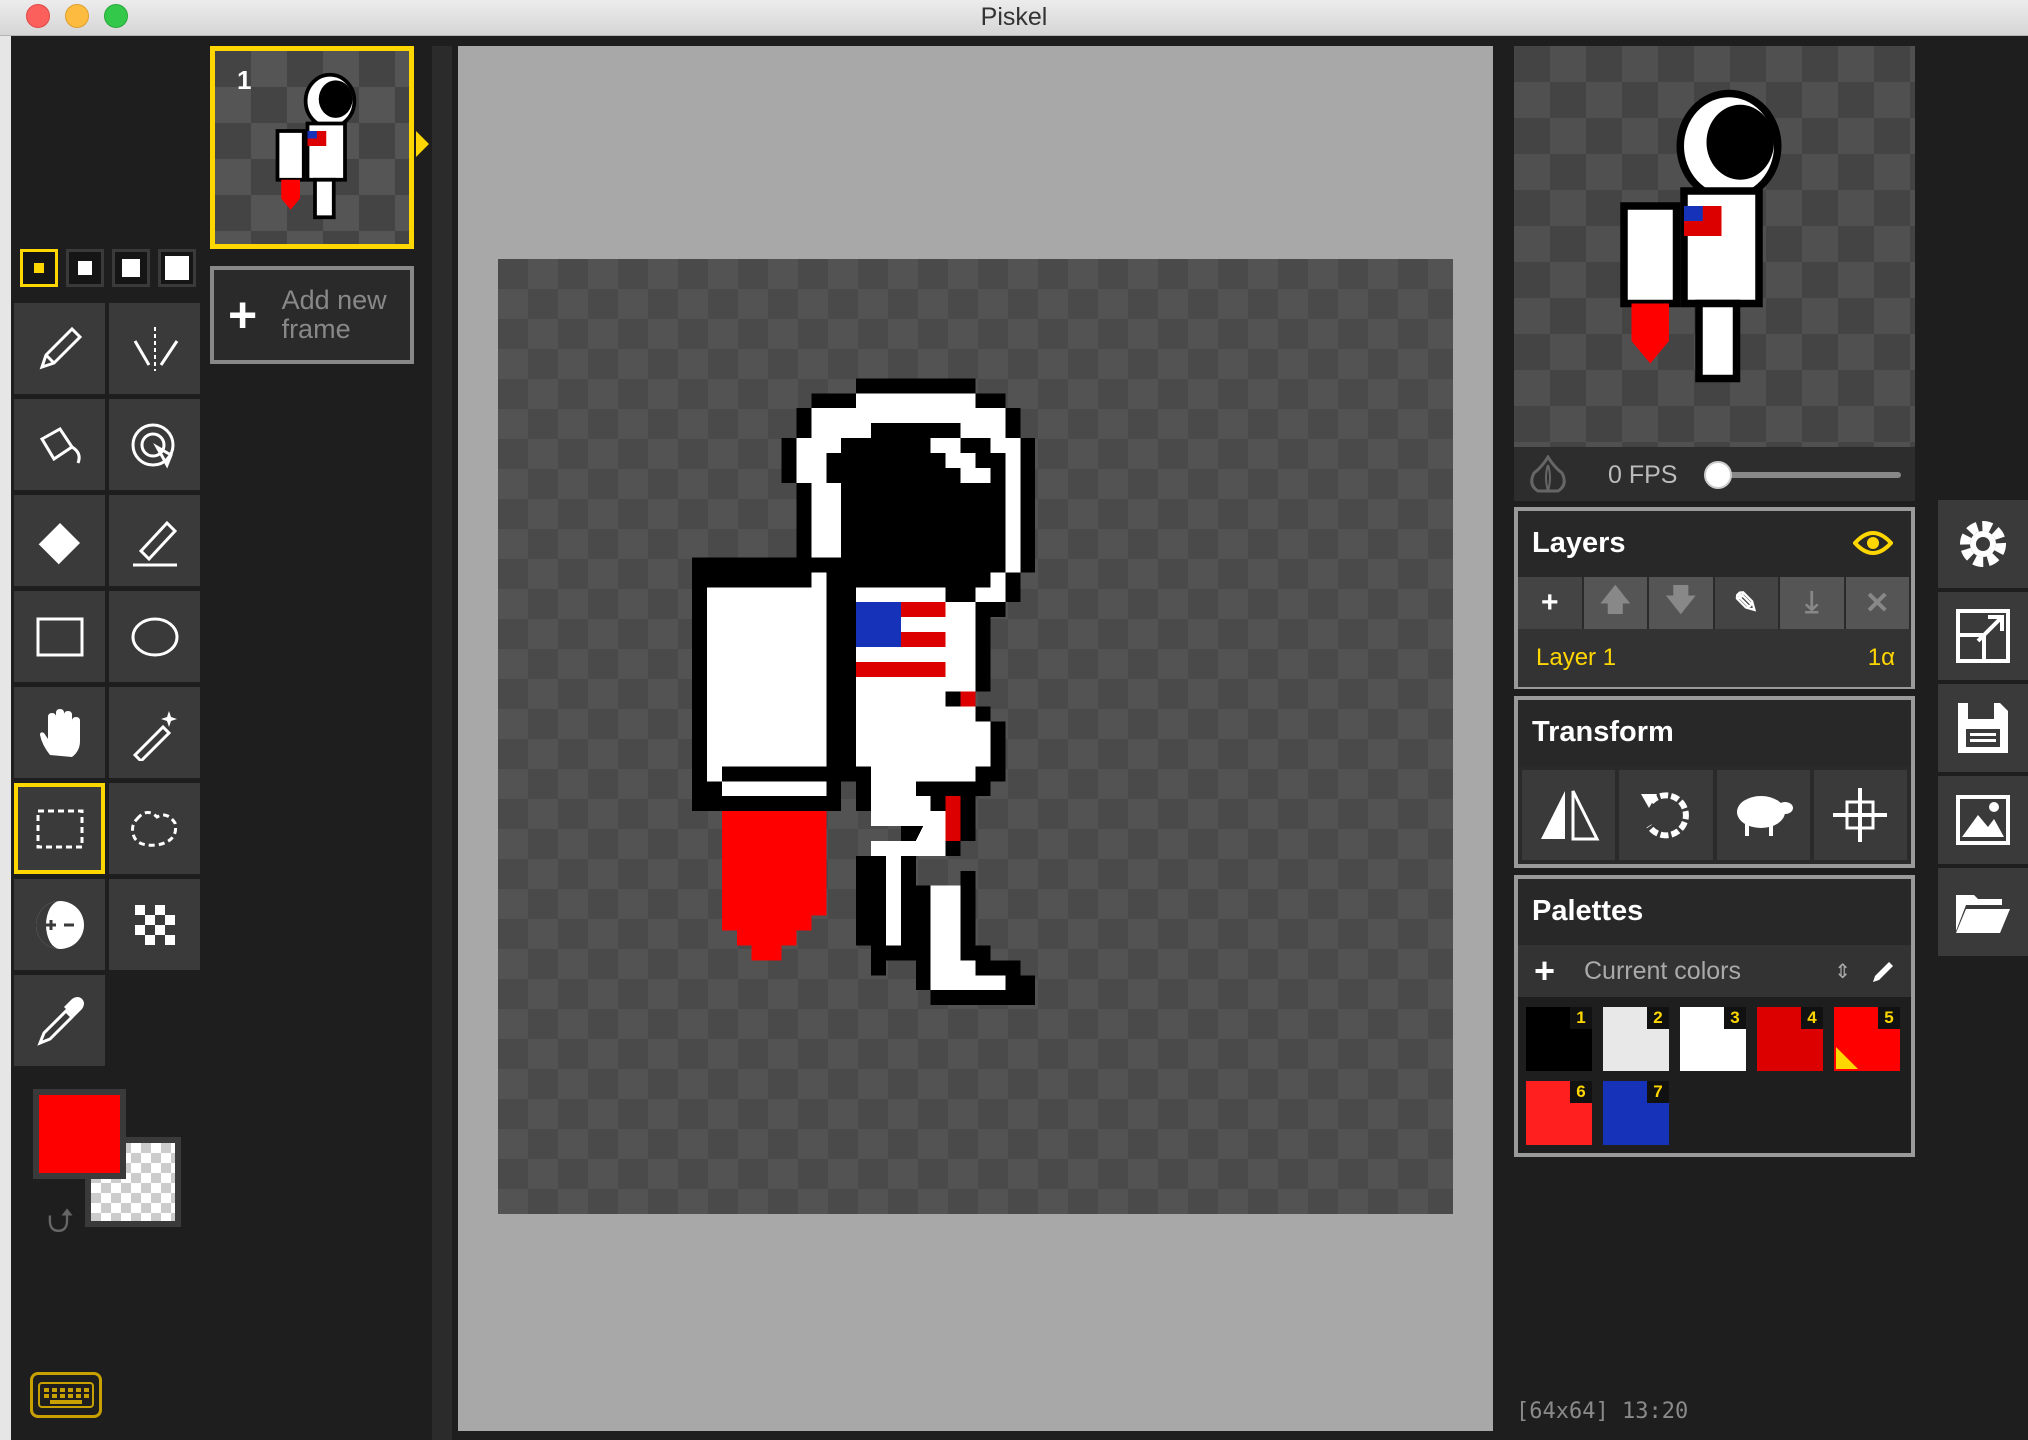 The width and height of the screenshot is (2028, 1440). Describe the element at coordinates (154, 543) in the screenshot. I see `stroke-pen-icon` at that location.